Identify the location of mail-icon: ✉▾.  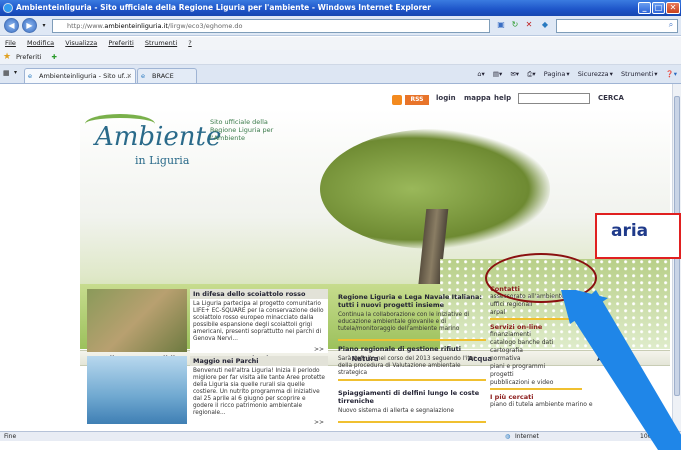
(514, 74).